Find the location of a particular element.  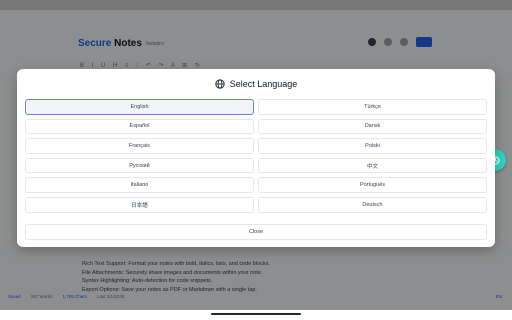

close-button: Close is located at coordinates (256, 232).